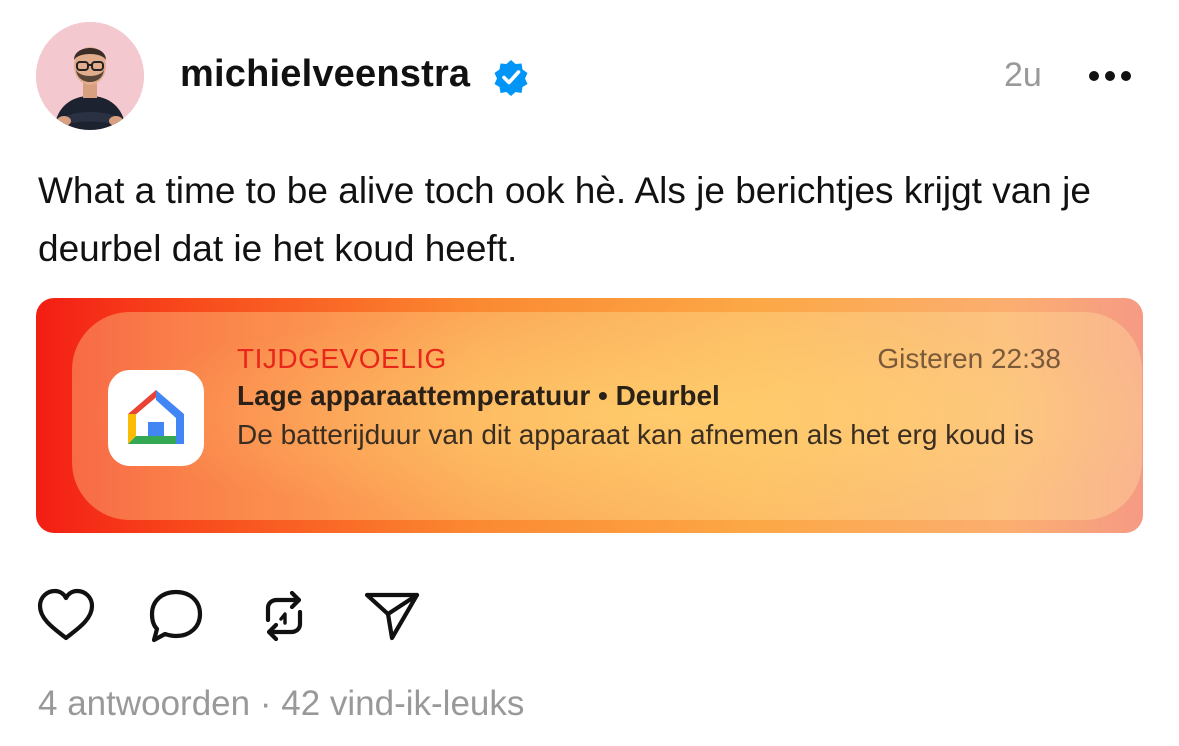 The height and width of the screenshot is (746, 1179). I want to click on likes-count: 42 vind-ik-leuks, so click(402, 703).